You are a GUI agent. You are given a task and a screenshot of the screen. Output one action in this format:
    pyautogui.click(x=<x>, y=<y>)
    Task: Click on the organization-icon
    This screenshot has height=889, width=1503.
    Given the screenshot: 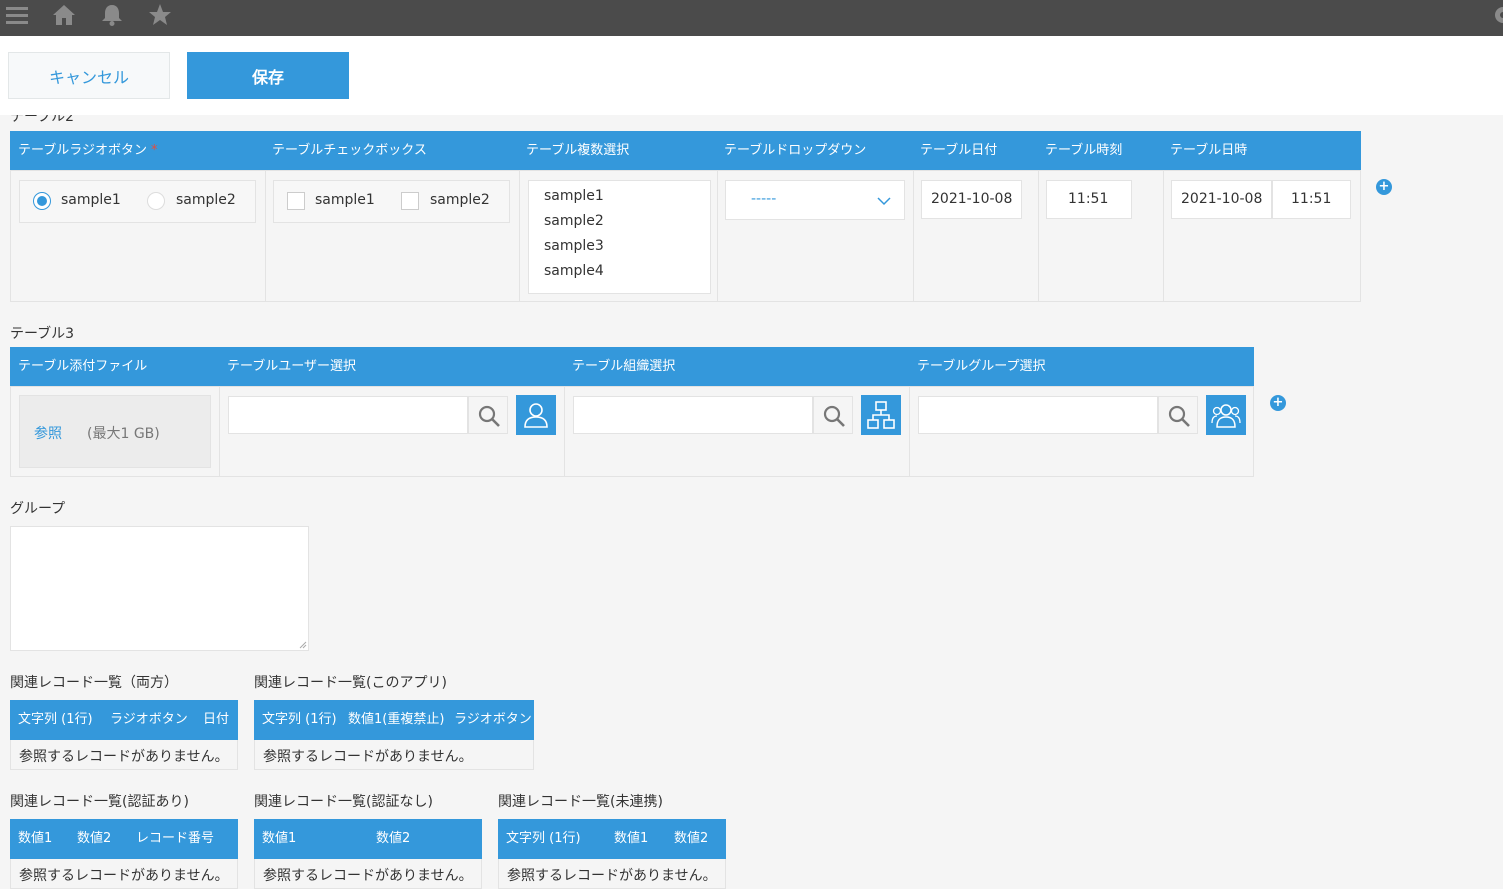 What is the action you would take?
    pyautogui.click(x=881, y=415)
    